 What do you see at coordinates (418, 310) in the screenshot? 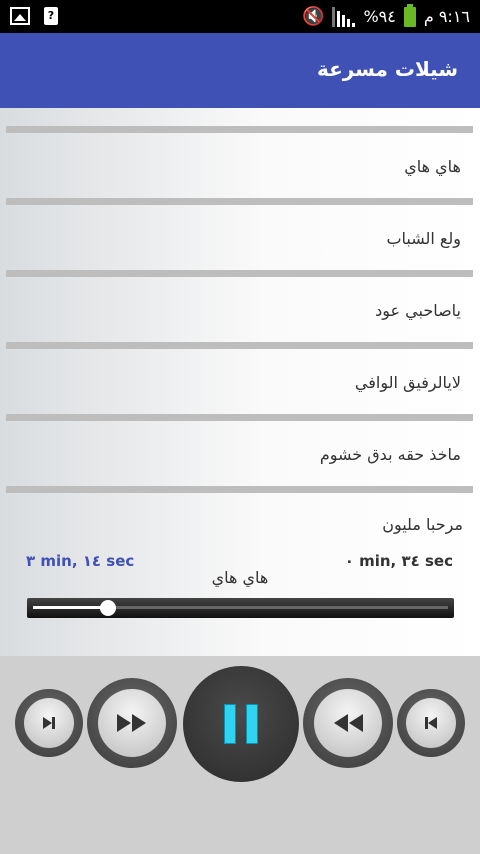
I see `track-title: ياصاحبي عود` at bounding box center [418, 310].